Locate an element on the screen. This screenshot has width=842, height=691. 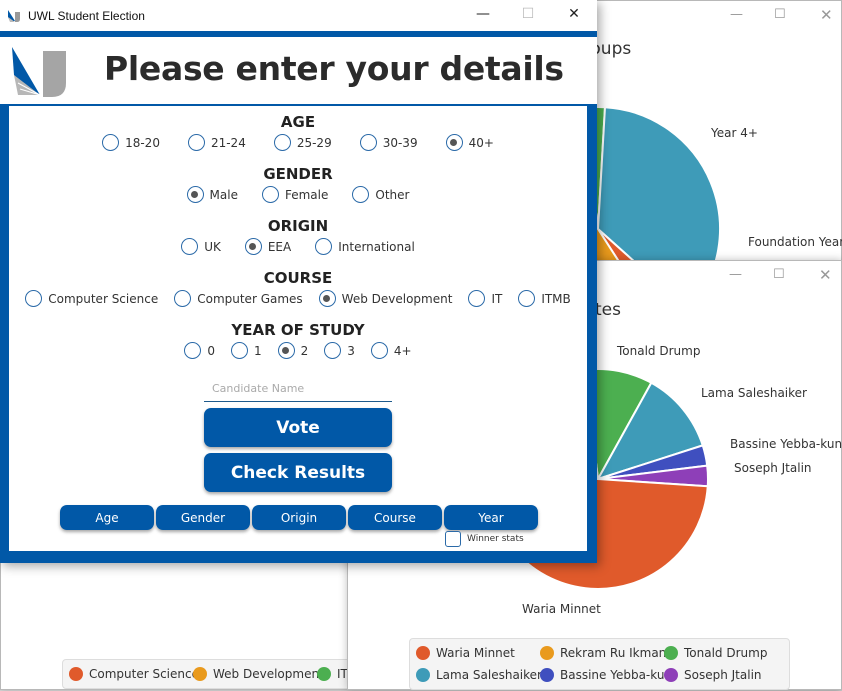
radio-label: ITMB is located at coordinates (556, 298).